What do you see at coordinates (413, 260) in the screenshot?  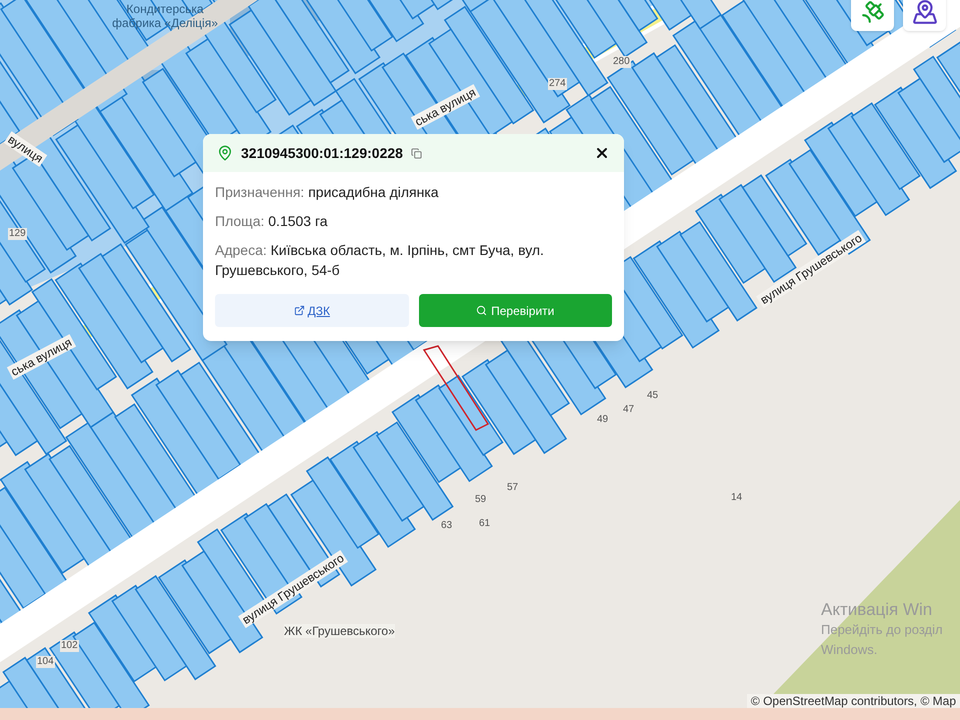 I see `parcel-field: Адреса: Київська область, м. Ірпінь, смт Буча, вул. Грушевського, 54-б` at bounding box center [413, 260].